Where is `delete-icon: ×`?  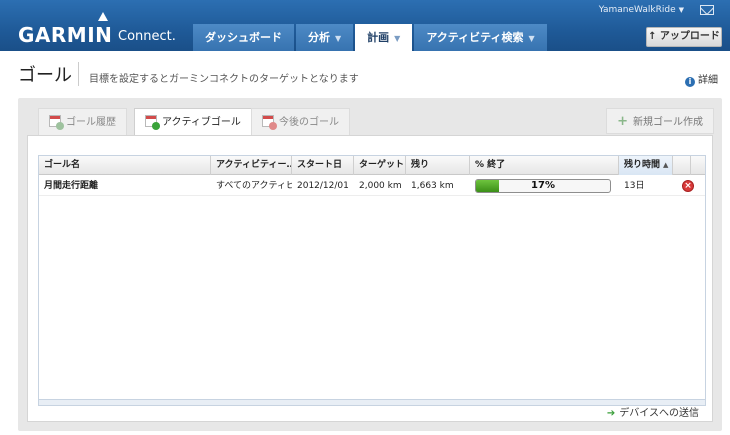
delete-icon: × is located at coordinates (688, 186).